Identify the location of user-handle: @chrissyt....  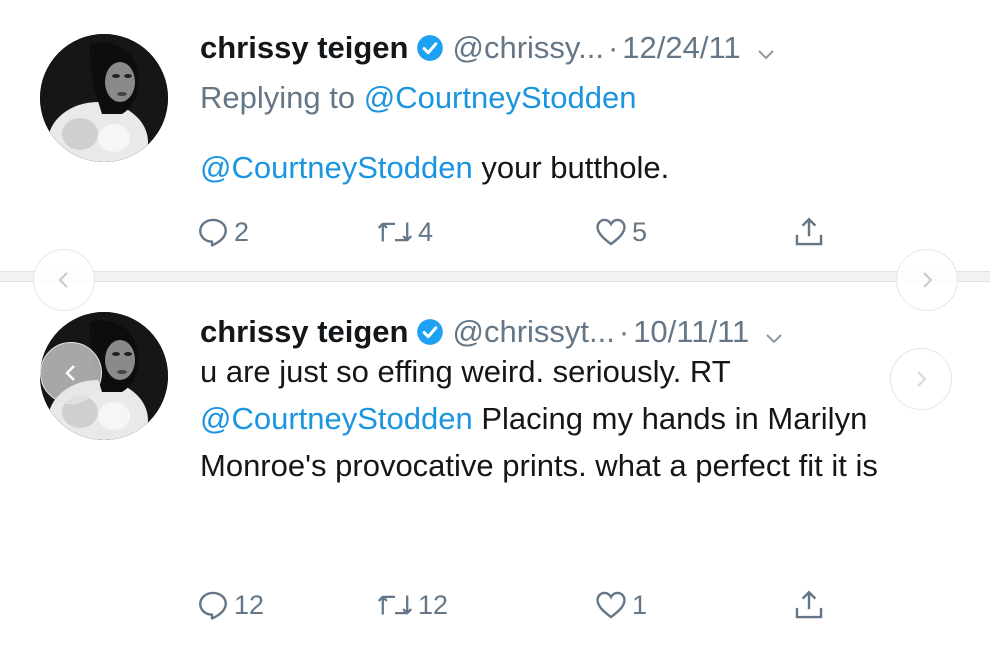
(533, 332).